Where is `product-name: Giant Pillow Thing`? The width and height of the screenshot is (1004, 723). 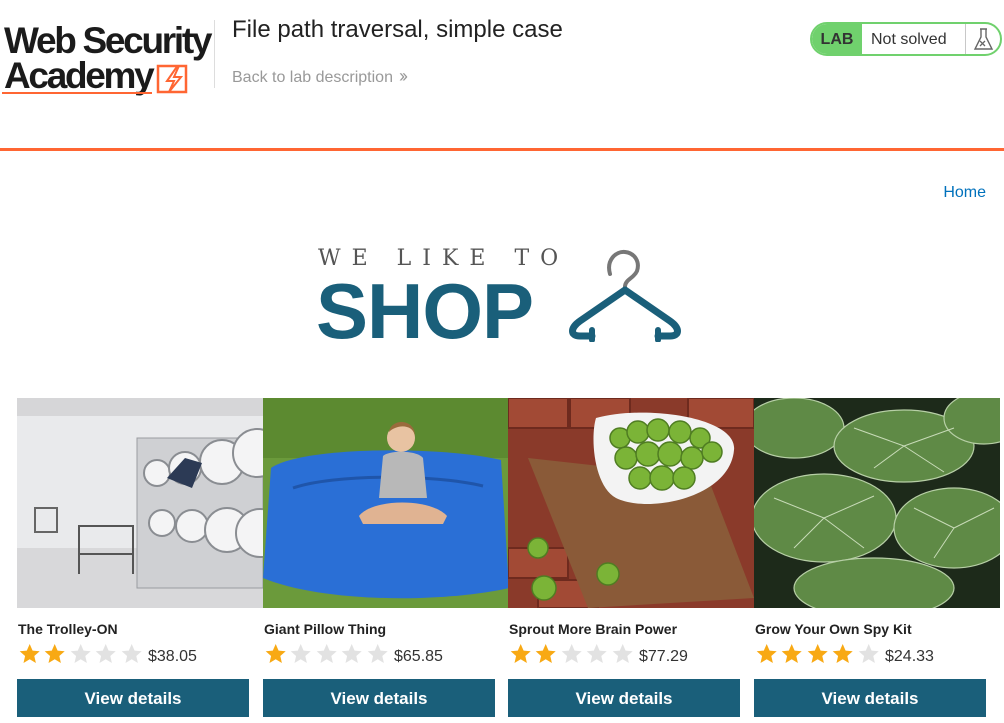
product-name: Giant Pillow Thing is located at coordinates (325, 629).